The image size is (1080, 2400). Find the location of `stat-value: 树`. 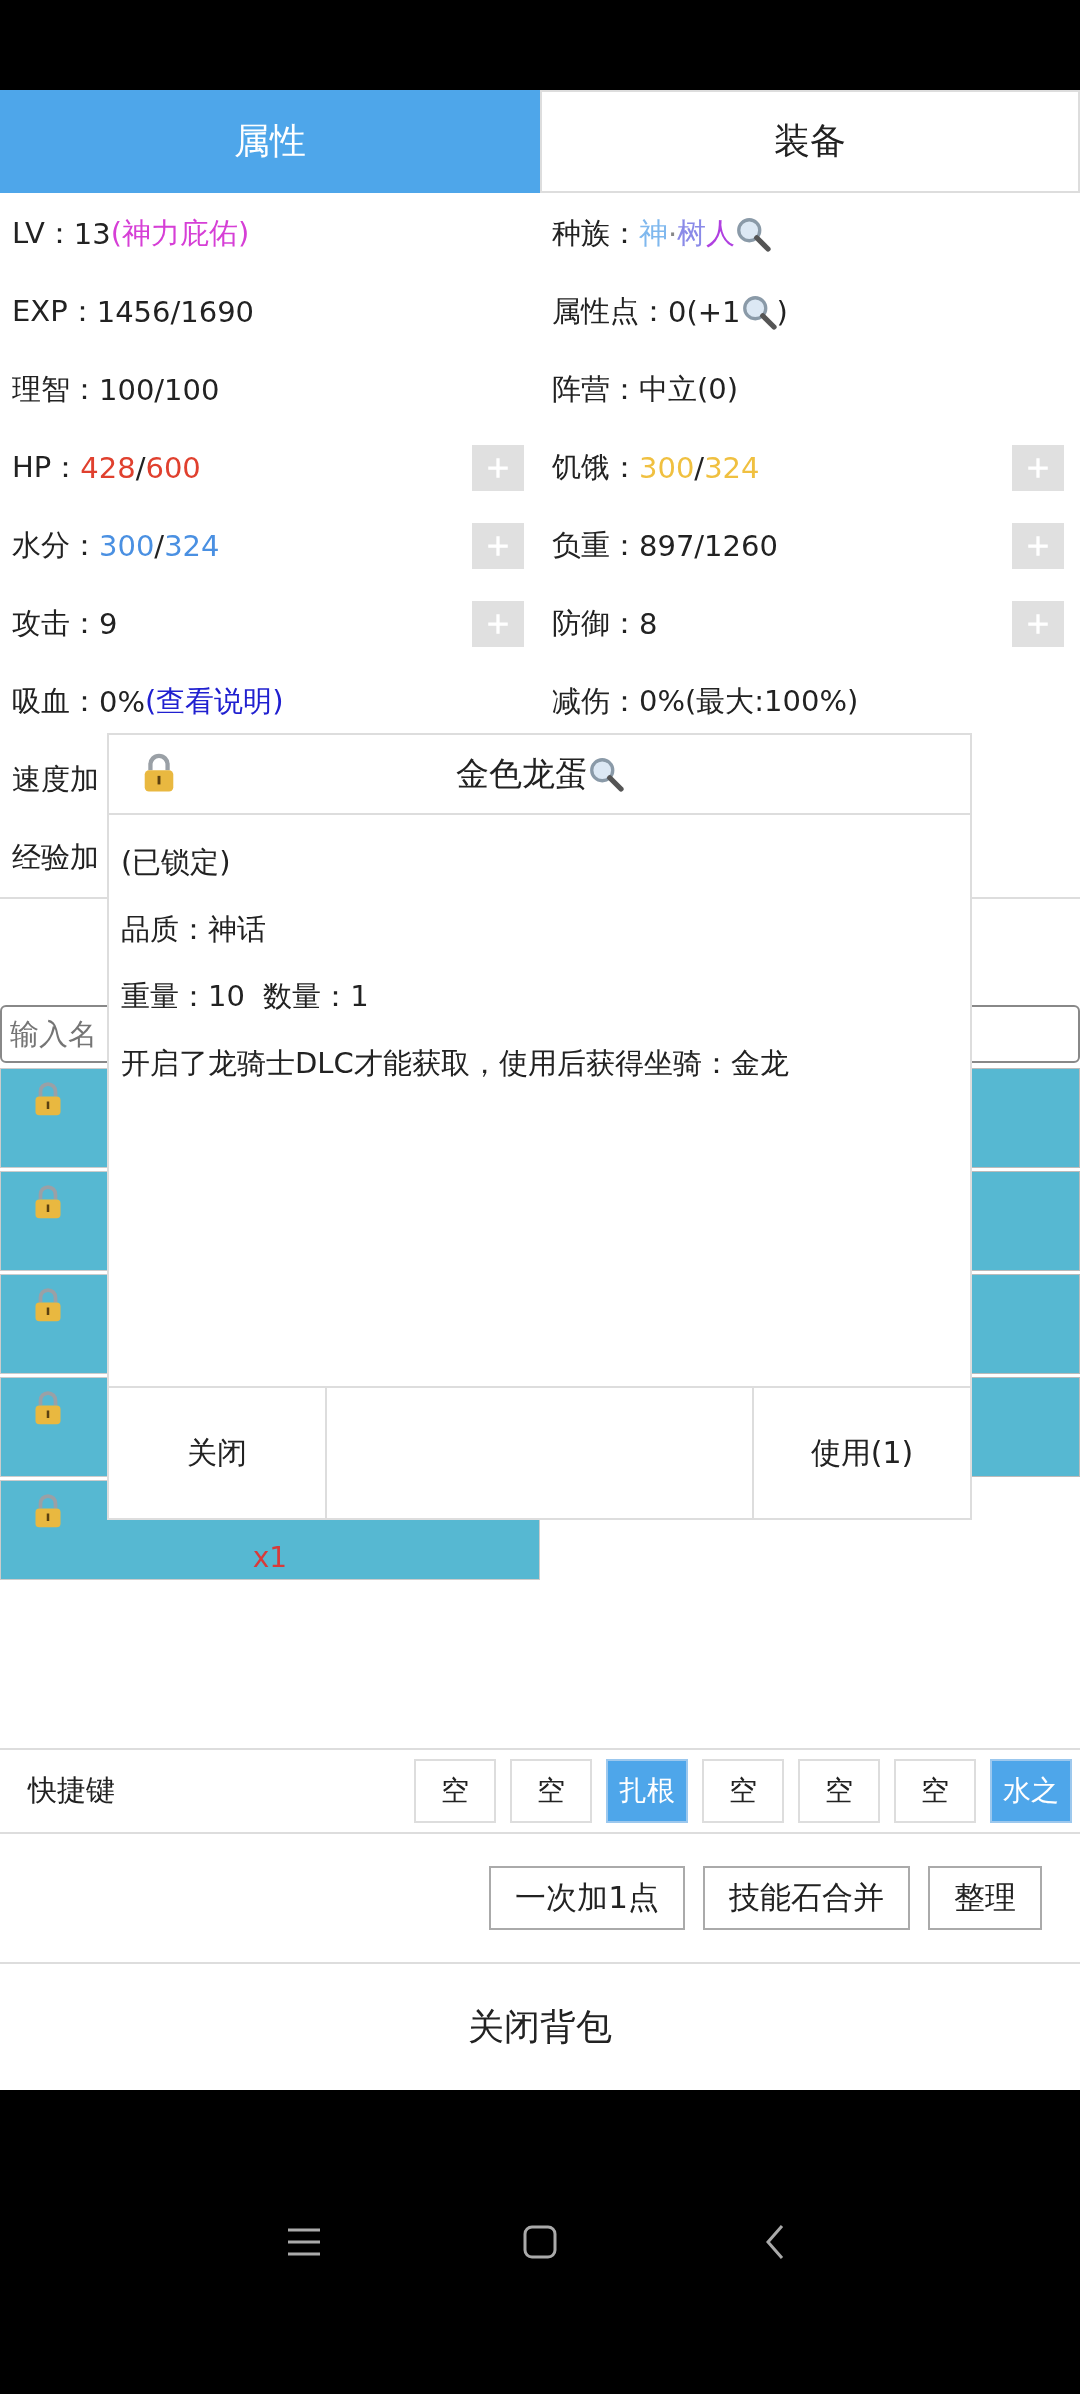

stat-value: 树 is located at coordinates (692, 233).